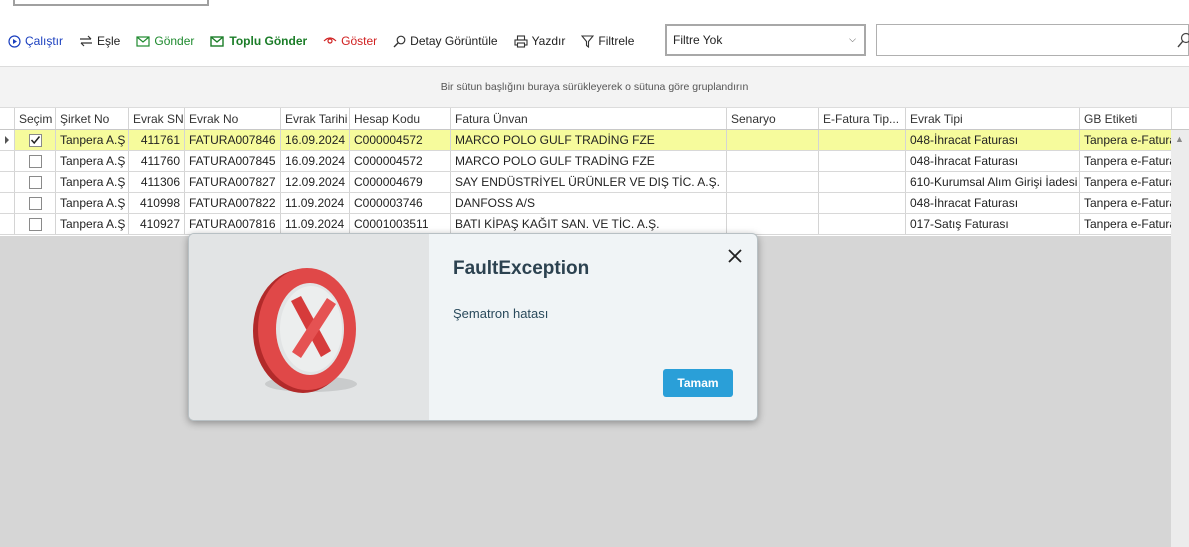 This screenshot has width=1189, height=547. What do you see at coordinates (589, 140) in the screenshot?
I see `cell-fatura-unvan: MARCO POLO GULF TRADİNG FZE` at bounding box center [589, 140].